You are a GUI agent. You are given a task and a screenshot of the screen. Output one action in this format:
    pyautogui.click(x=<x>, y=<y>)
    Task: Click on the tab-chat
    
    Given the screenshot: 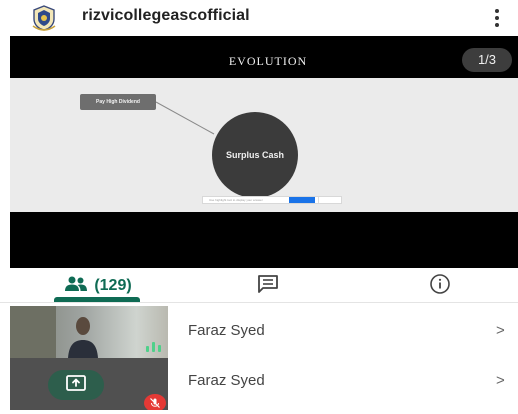 What is the action you would take?
    pyautogui.click(x=268, y=286)
    